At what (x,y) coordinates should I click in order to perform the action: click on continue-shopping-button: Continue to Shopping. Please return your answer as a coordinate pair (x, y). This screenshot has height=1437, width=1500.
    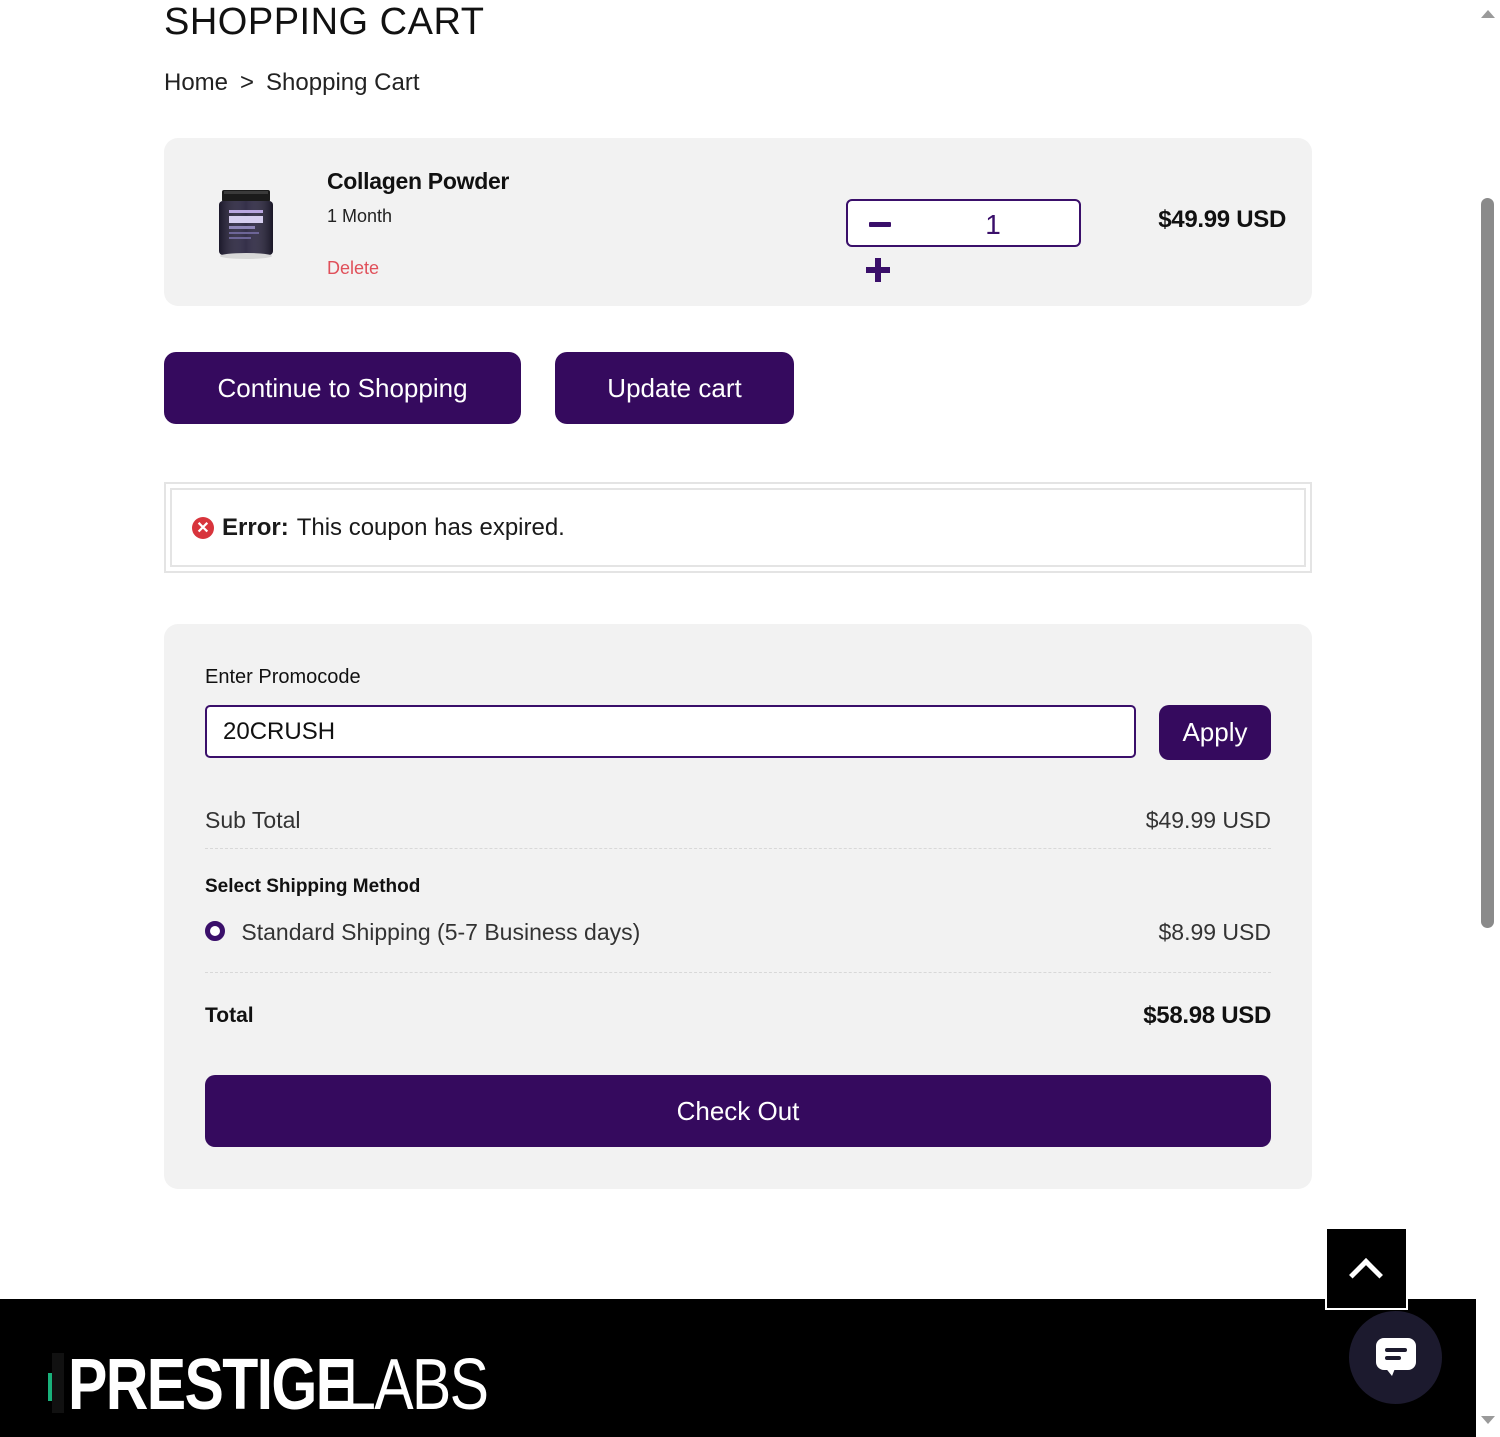
    Looking at the image, I should click on (342, 388).